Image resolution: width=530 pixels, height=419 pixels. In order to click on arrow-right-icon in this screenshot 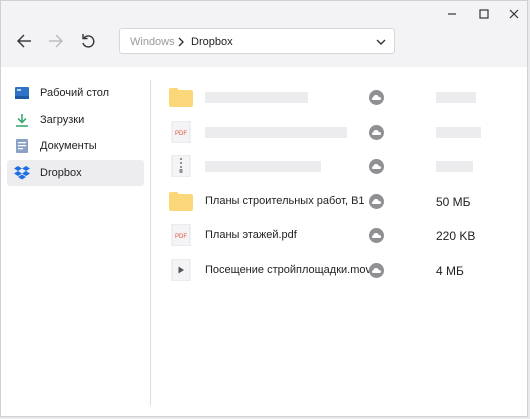, I will do `click(56, 41)`.